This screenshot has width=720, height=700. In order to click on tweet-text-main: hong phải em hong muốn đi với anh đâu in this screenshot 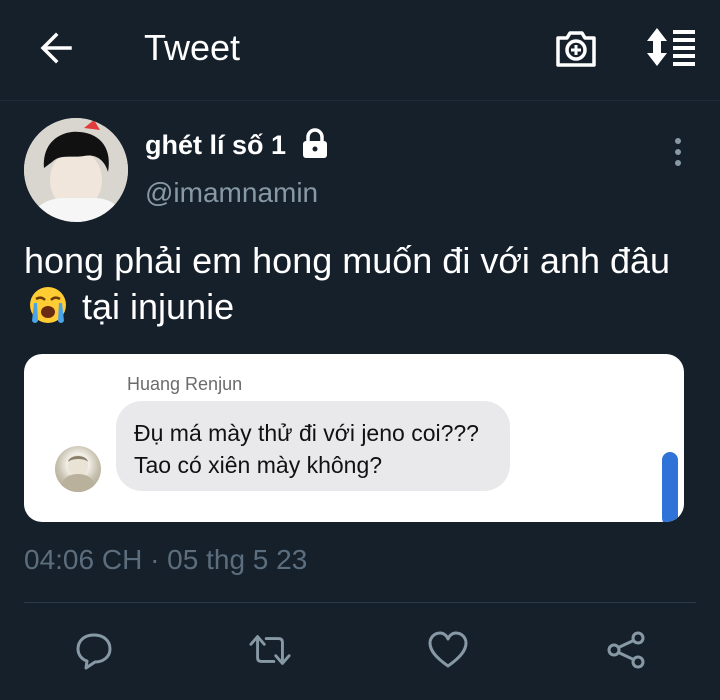, I will do `click(347, 260)`.